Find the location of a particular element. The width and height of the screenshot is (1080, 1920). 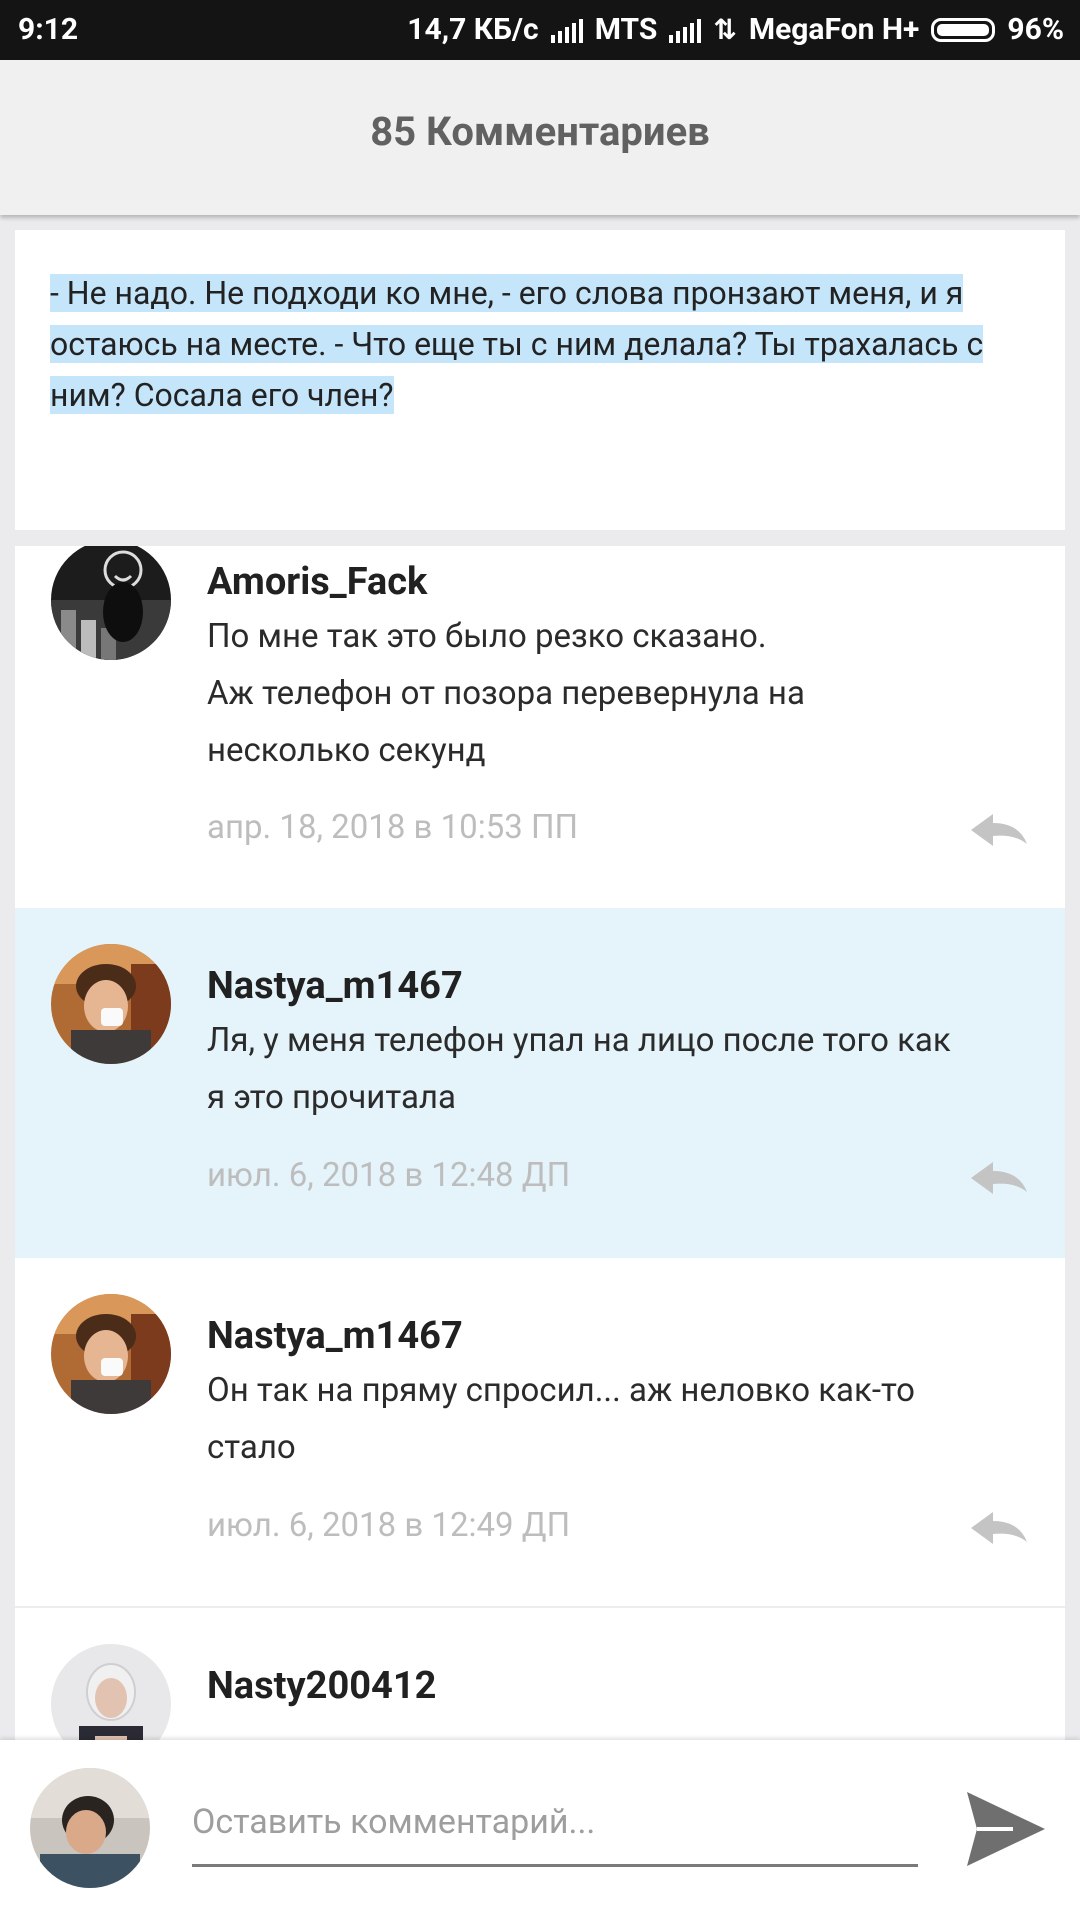

comment-item: Nasty200412 is located at coordinates (540, 1674).